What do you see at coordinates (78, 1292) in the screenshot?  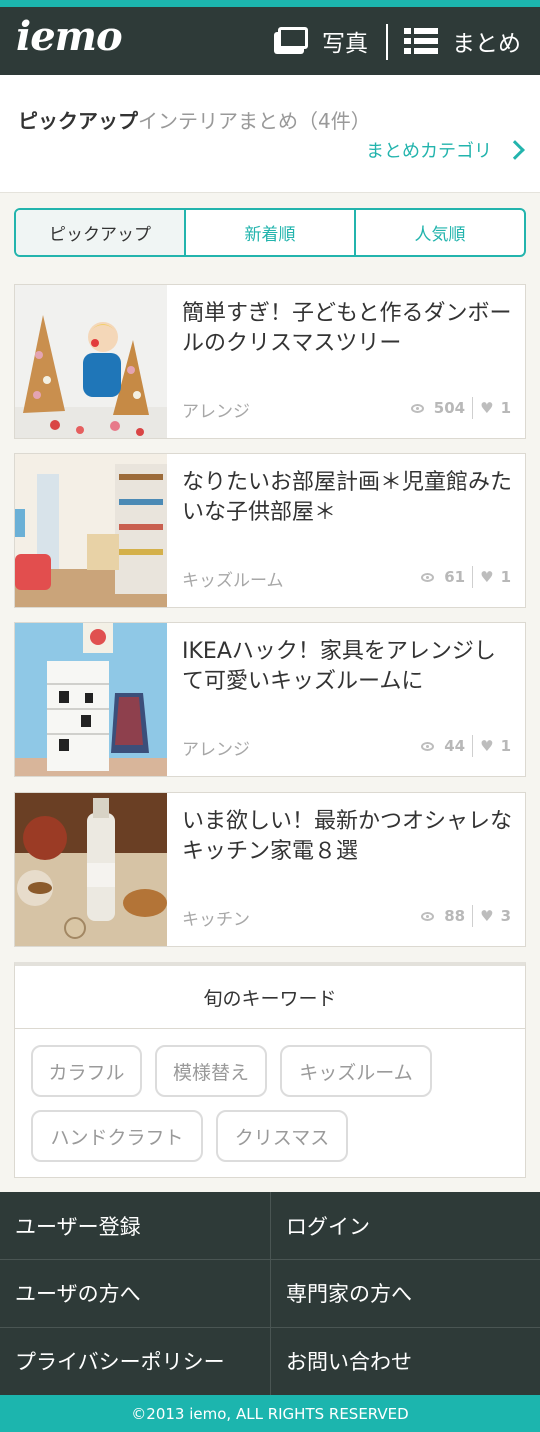 I see `footer-link-for-users: ユーザの方へ` at bounding box center [78, 1292].